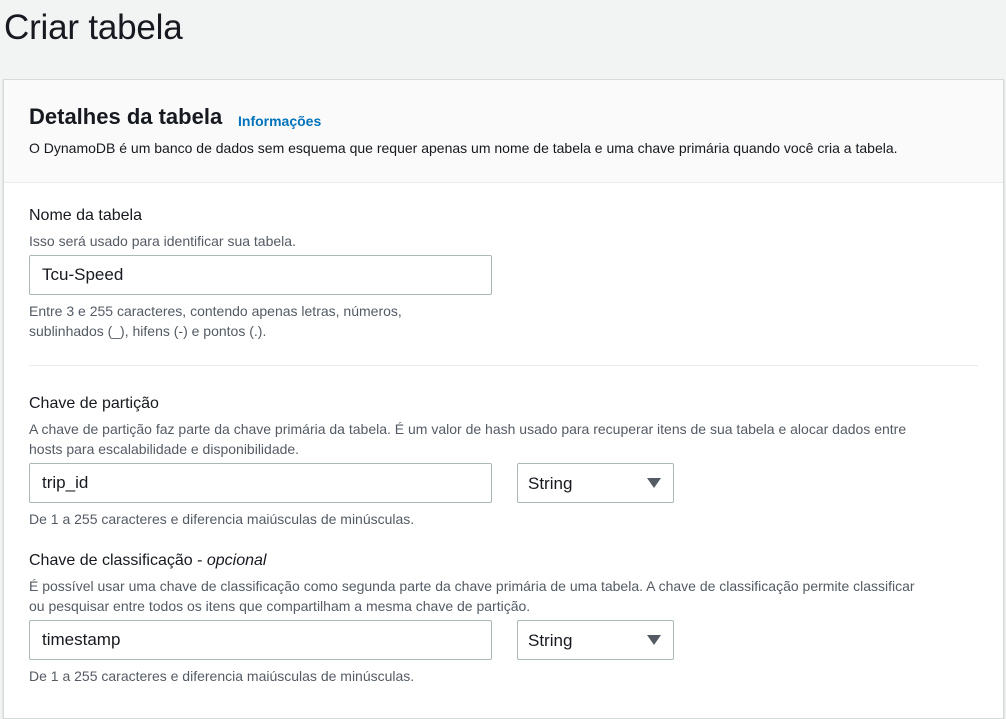 The height and width of the screenshot is (719, 1006). Describe the element at coordinates (550, 483) in the screenshot. I see `partition-key-type-value: String` at that location.